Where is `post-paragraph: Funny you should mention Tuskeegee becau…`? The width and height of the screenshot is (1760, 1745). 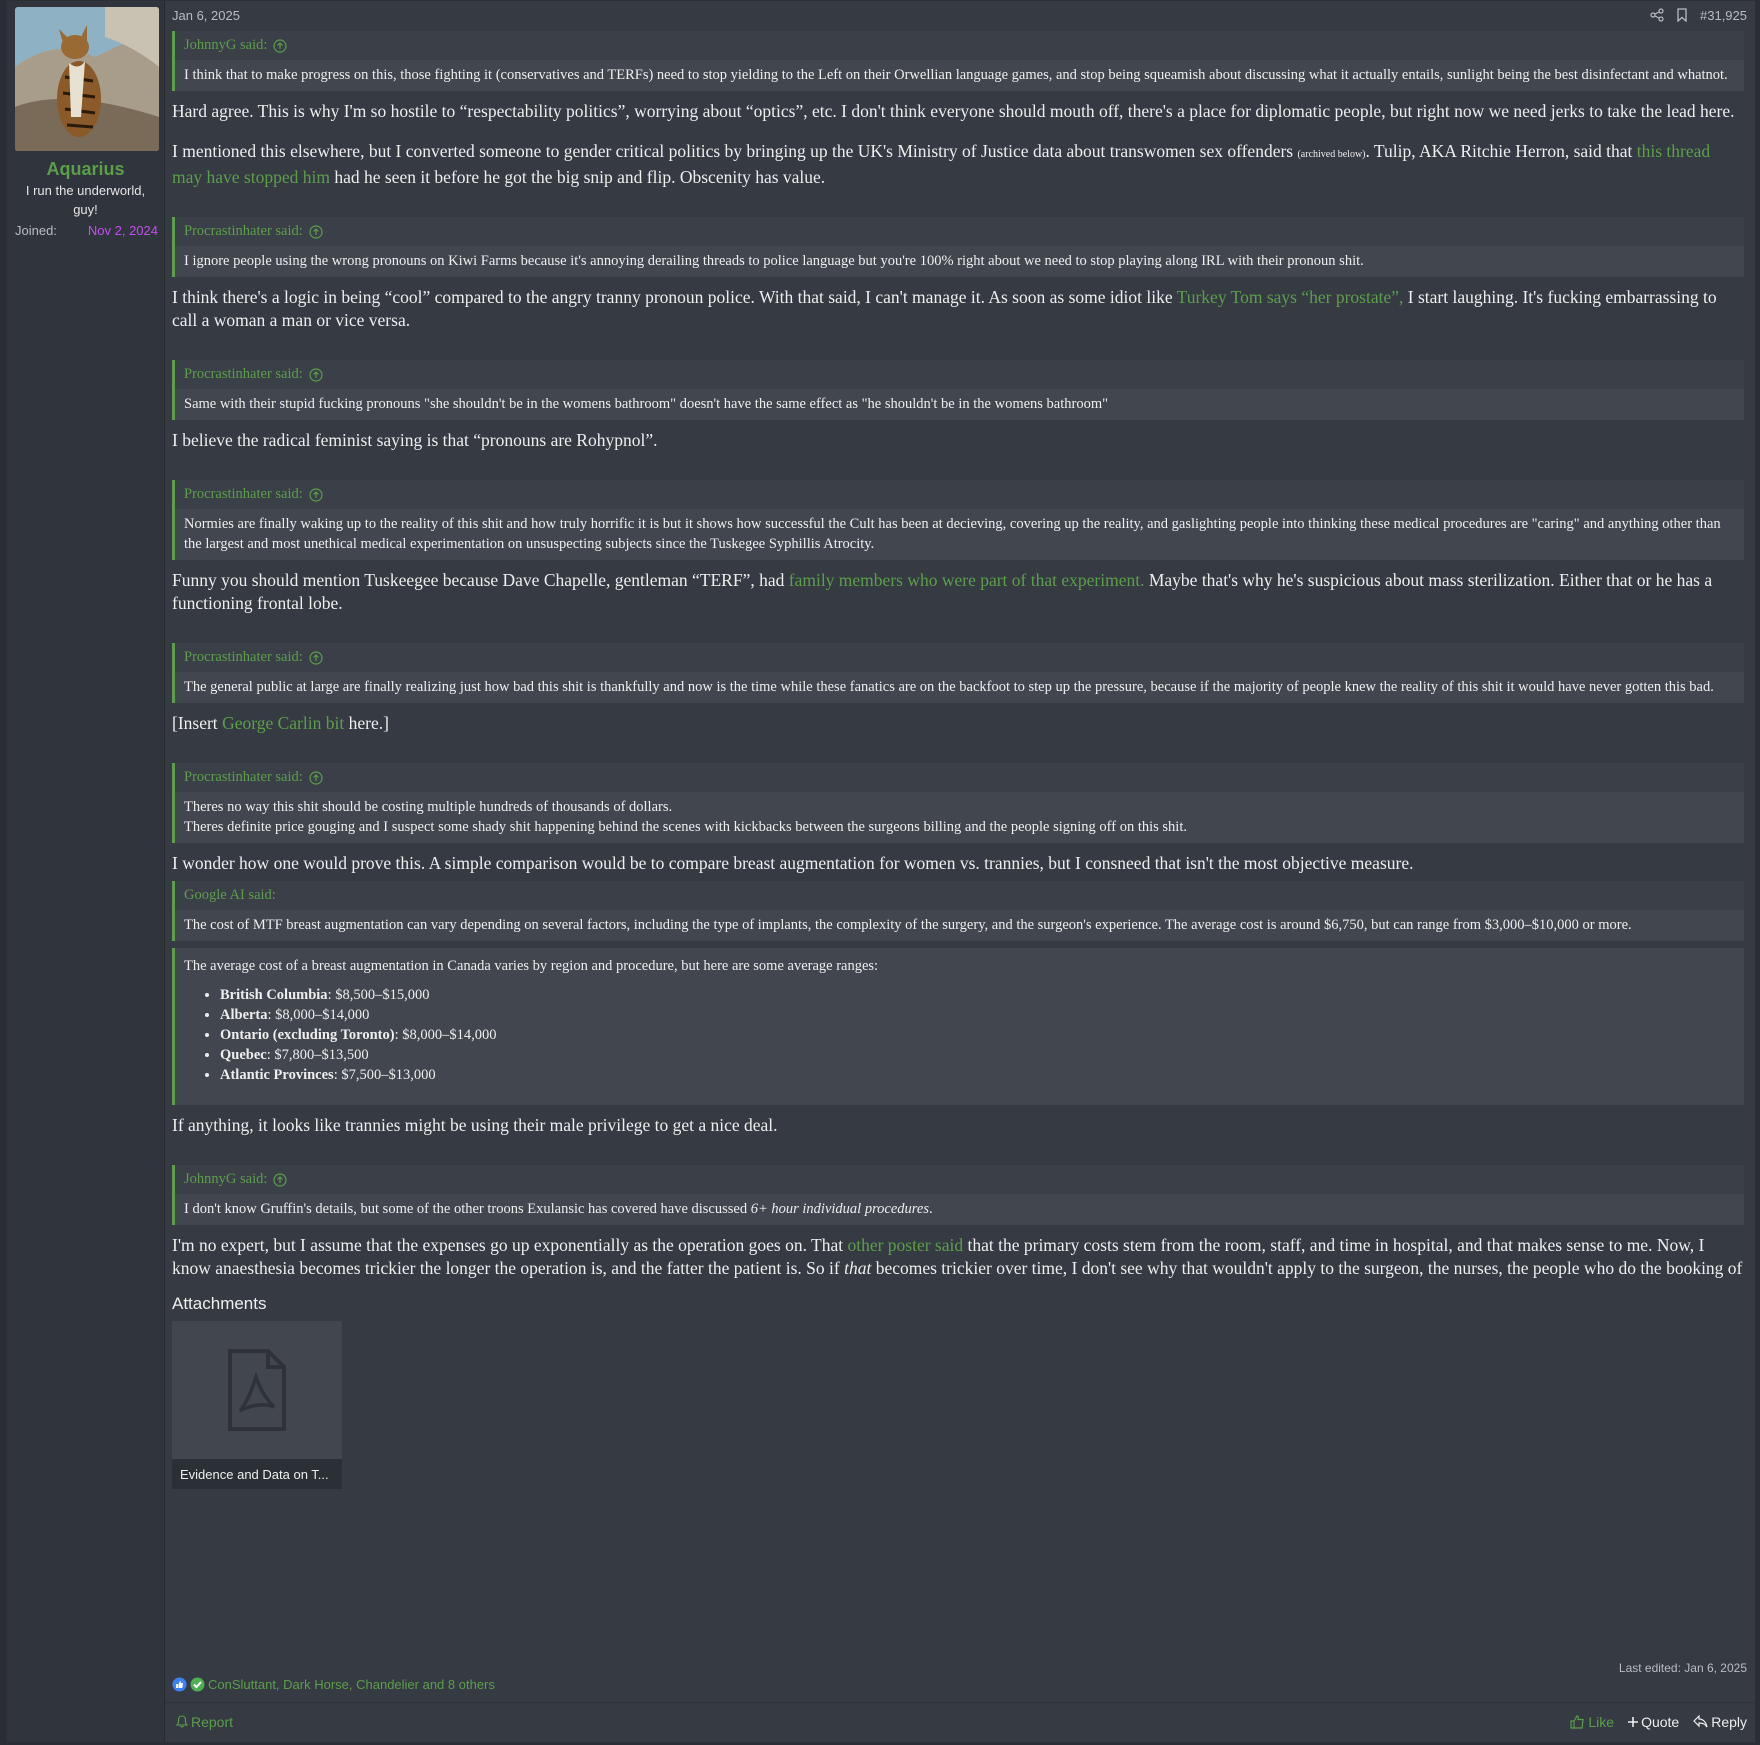 post-paragraph: Funny you should mention Tuskeegee becau… is located at coordinates (942, 591).